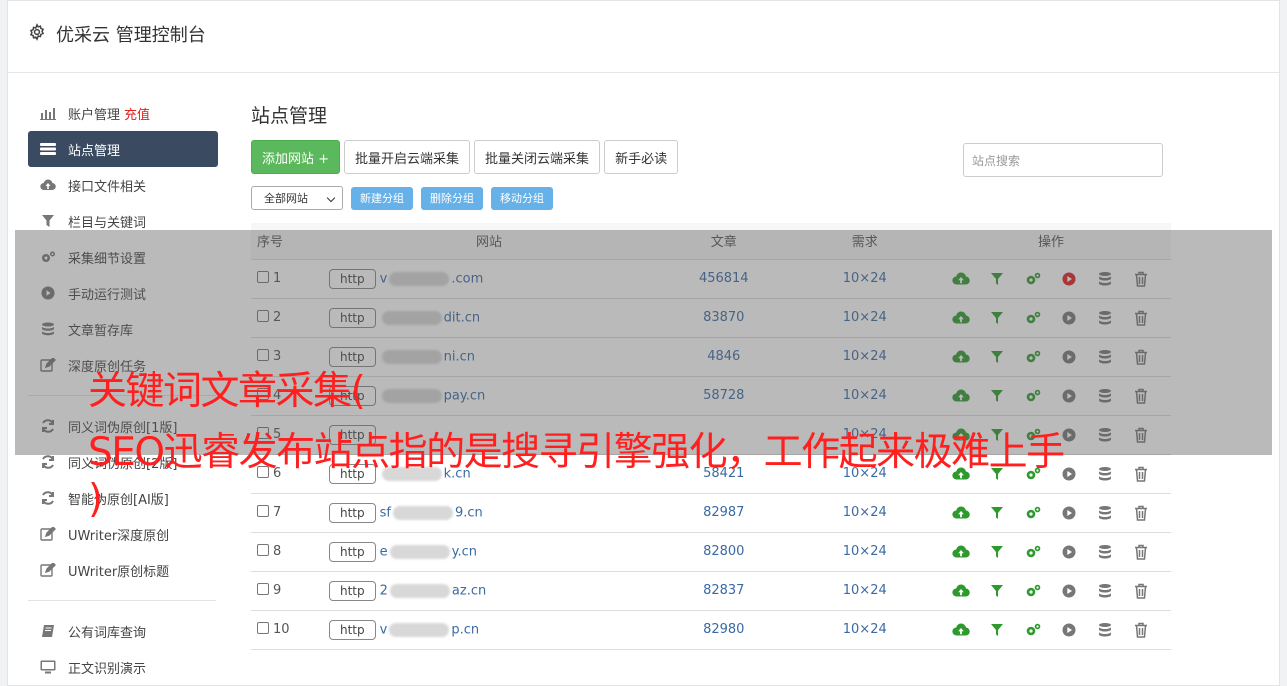  What do you see at coordinates (48, 113) in the screenshot?
I see `bar-chart-icon` at bounding box center [48, 113].